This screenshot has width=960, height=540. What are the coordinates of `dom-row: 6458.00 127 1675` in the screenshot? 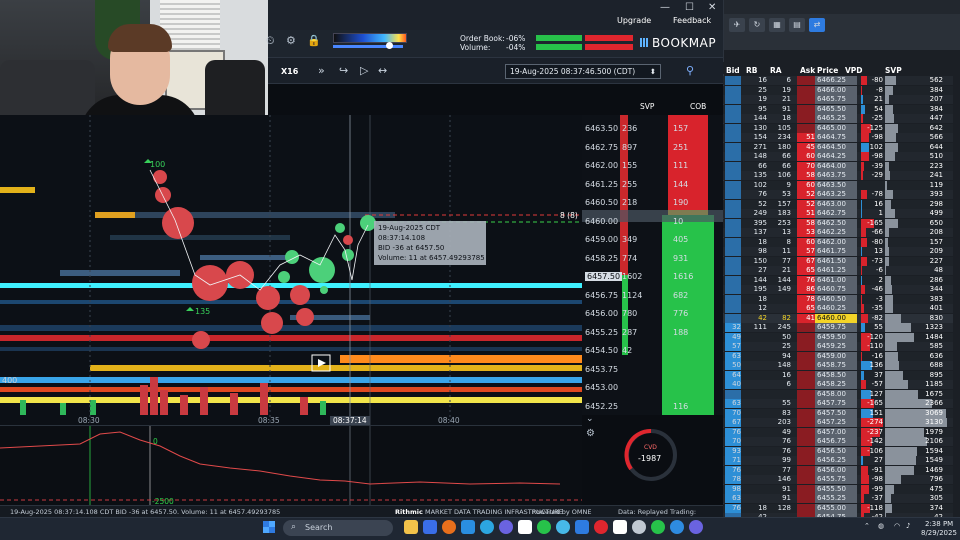 It's located at (838, 394).